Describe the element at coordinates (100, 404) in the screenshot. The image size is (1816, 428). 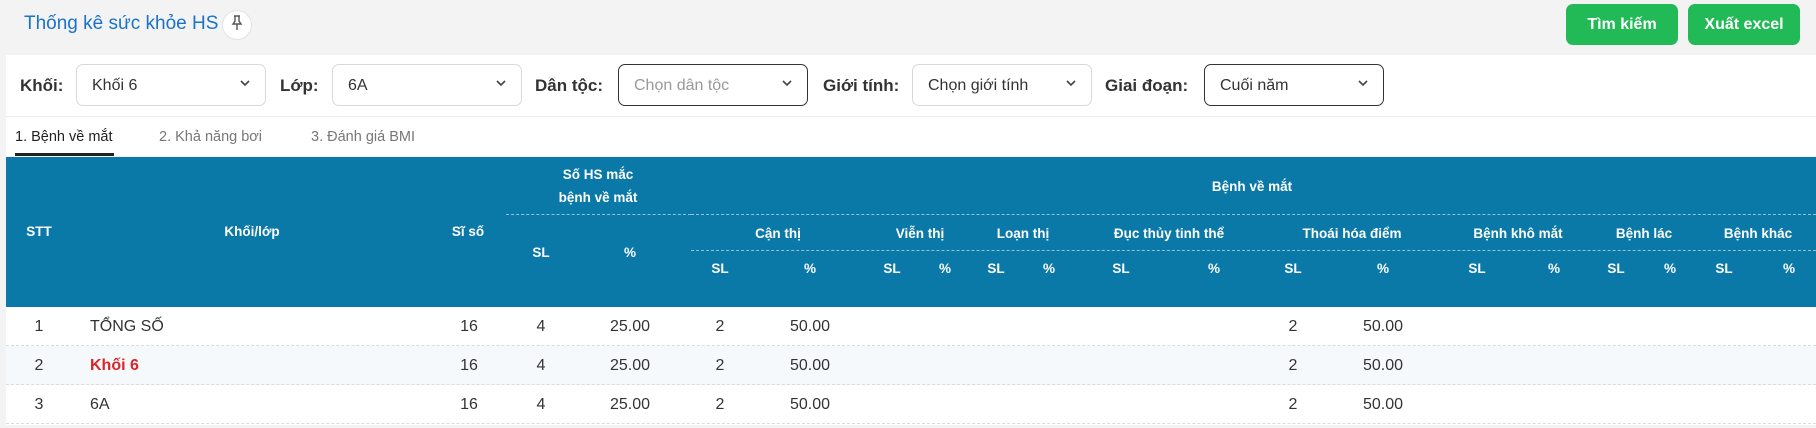
I see `cell-name: 6A` at that location.